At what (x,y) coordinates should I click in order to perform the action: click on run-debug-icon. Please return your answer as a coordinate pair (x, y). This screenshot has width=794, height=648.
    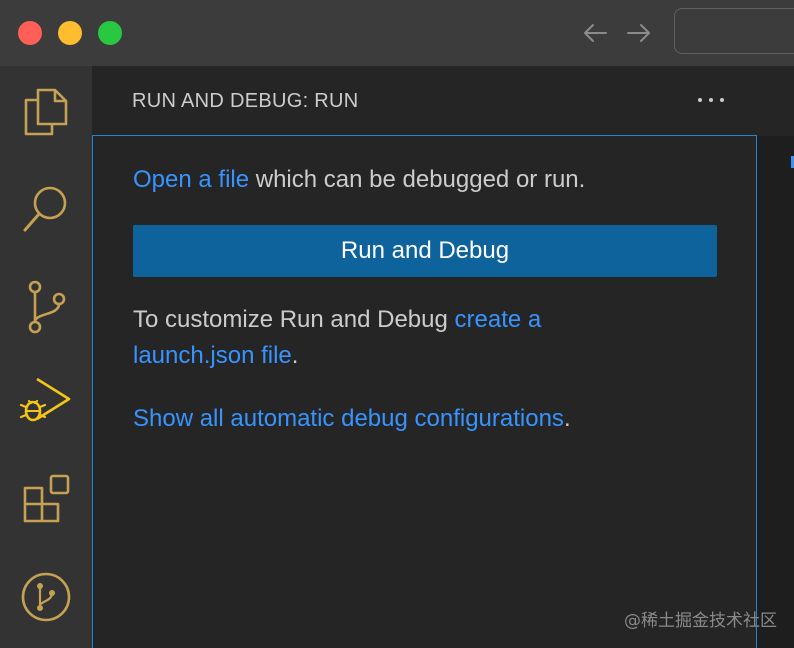
    Looking at the image, I should click on (46, 402).